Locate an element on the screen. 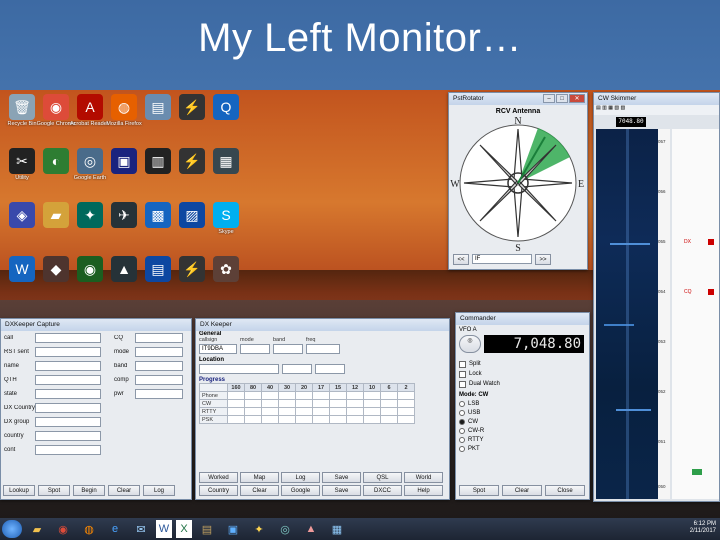  radio-check-row: Lock is located at coordinates (522, 374).